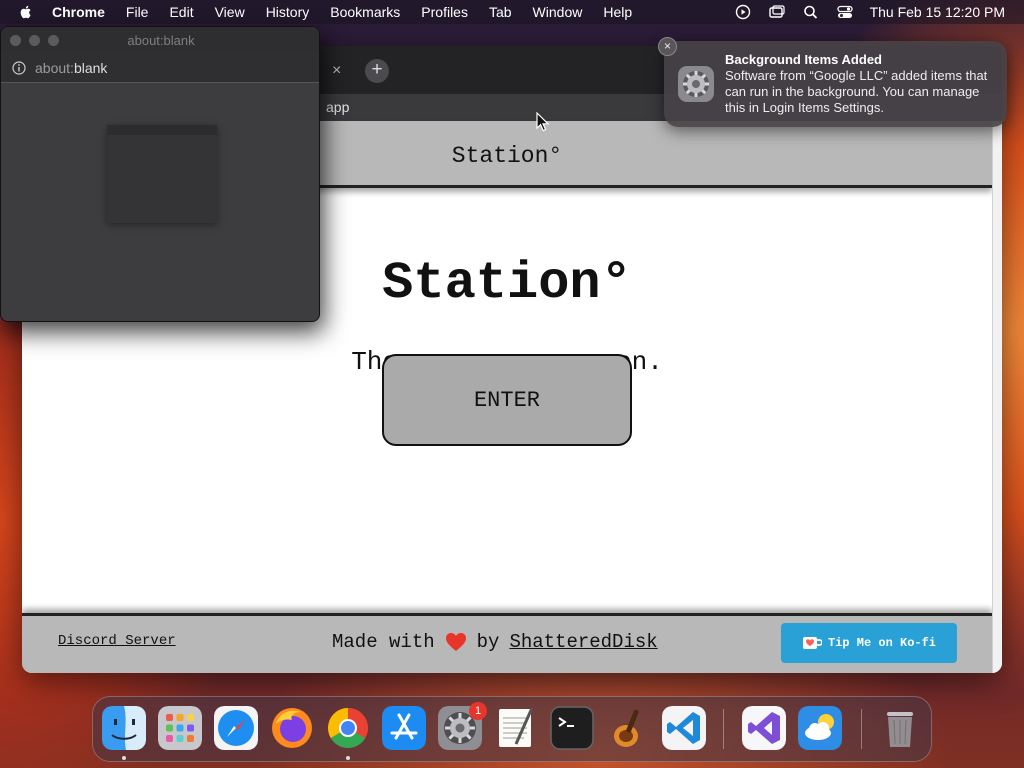  I want to click on dock, so click(512, 729).